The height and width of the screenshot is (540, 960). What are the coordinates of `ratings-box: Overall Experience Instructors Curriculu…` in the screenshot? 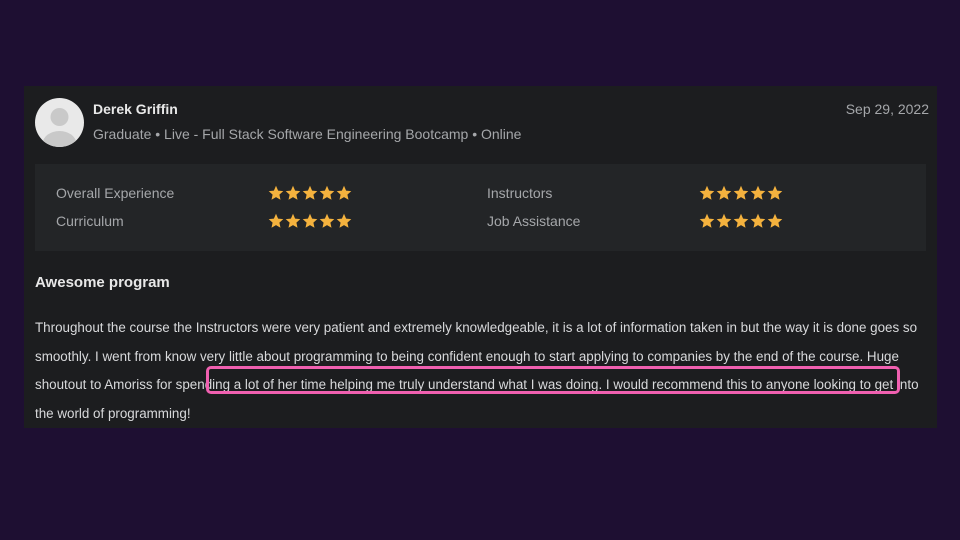 It's located at (480, 207).